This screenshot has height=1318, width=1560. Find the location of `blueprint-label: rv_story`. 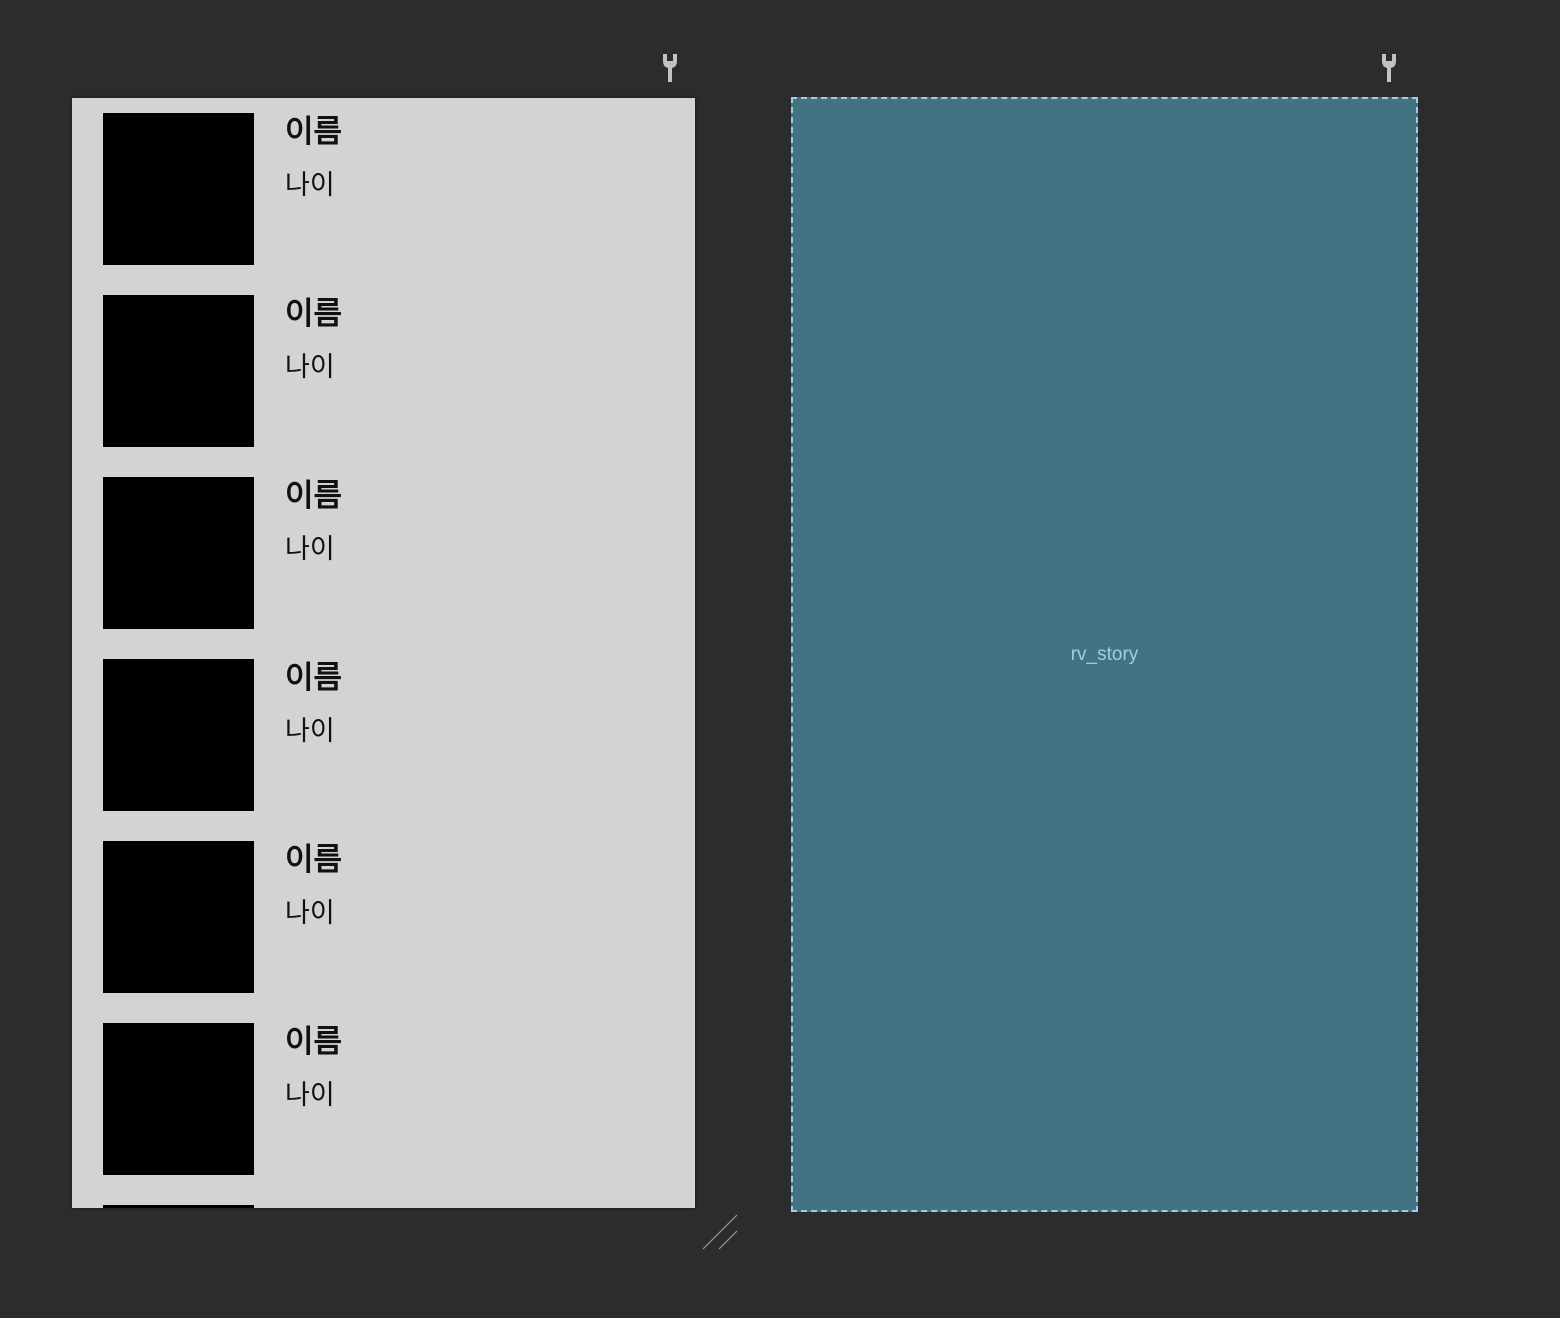

blueprint-label: rv_story is located at coordinates (1104, 654).